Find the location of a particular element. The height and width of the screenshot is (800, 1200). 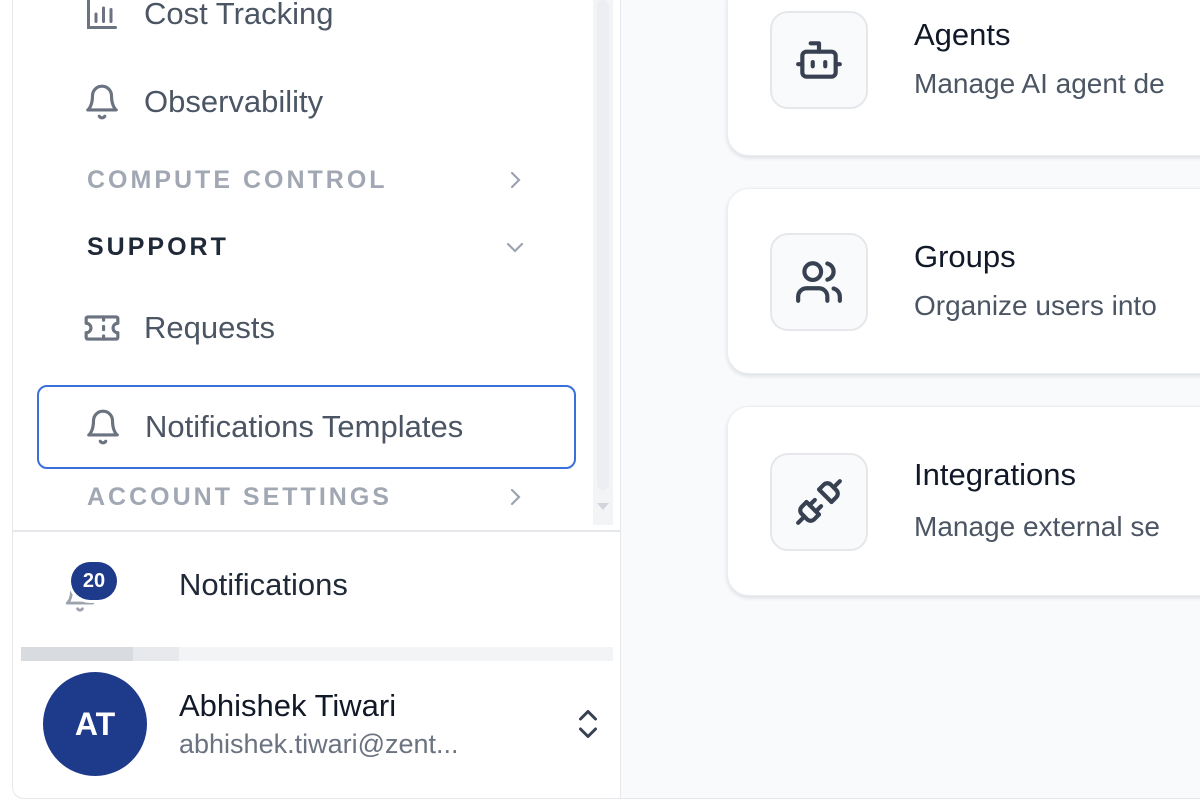

avatar: AT is located at coordinates (95, 724).